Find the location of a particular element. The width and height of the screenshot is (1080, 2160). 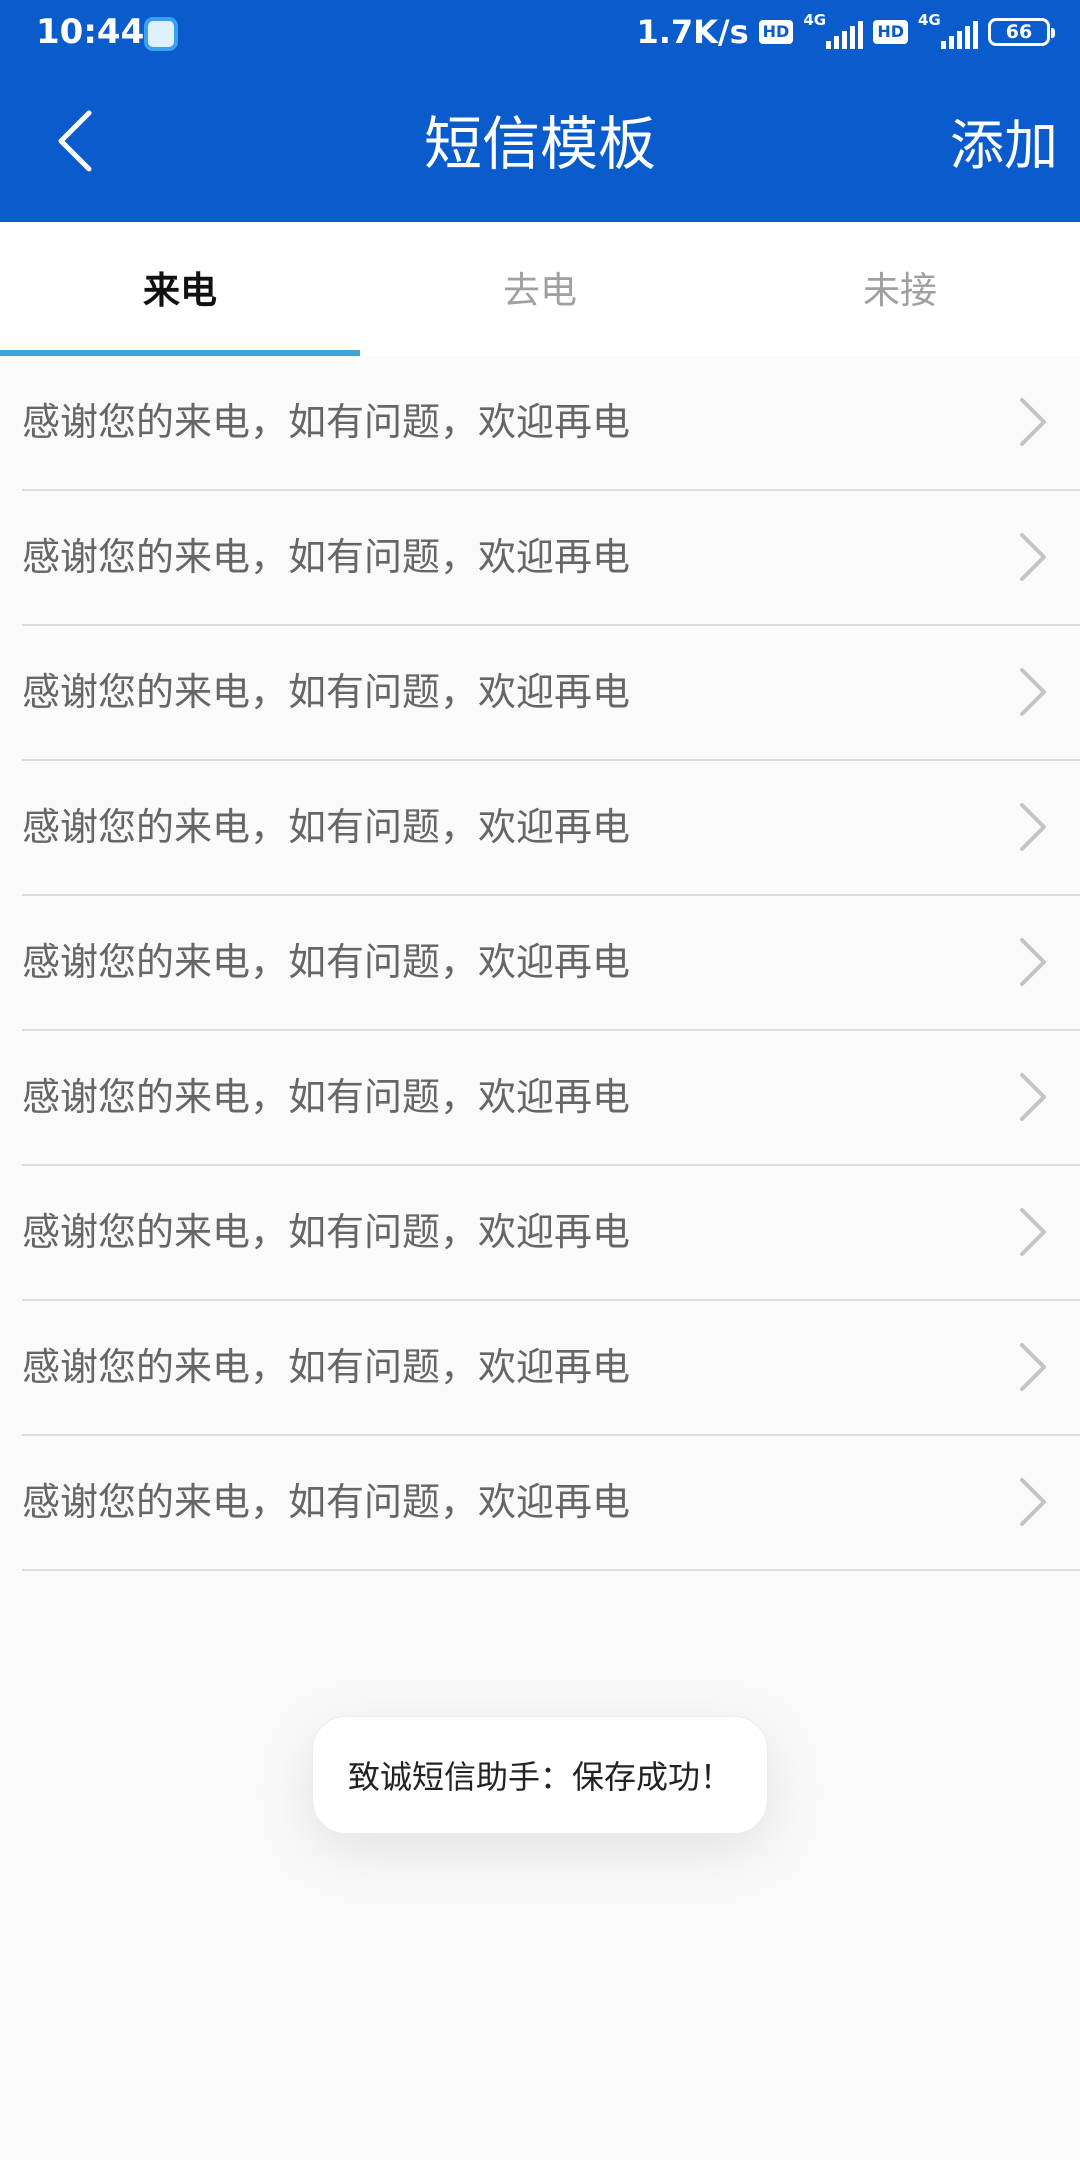

add-button: 添加 is located at coordinates (1004, 146).